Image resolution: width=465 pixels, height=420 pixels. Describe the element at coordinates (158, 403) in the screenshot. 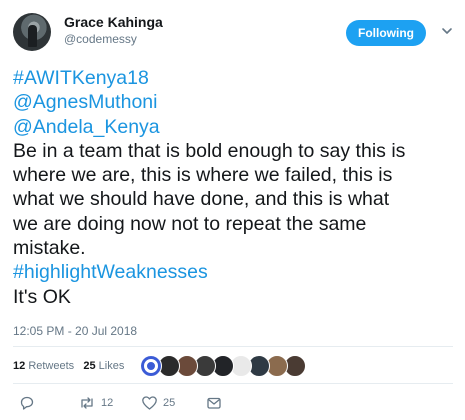

I see `like-button: 25` at that location.